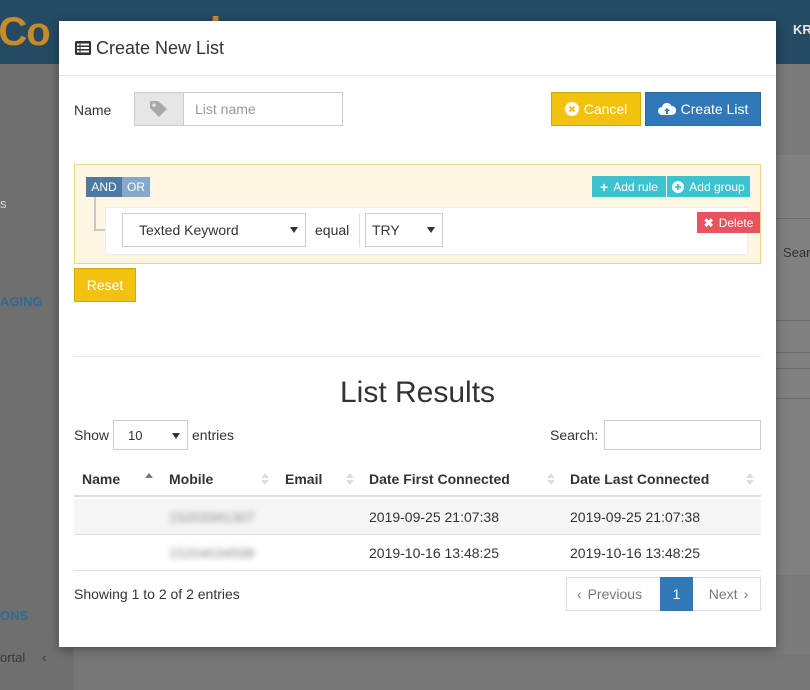  I want to click on background-footer, so click(442, 672).